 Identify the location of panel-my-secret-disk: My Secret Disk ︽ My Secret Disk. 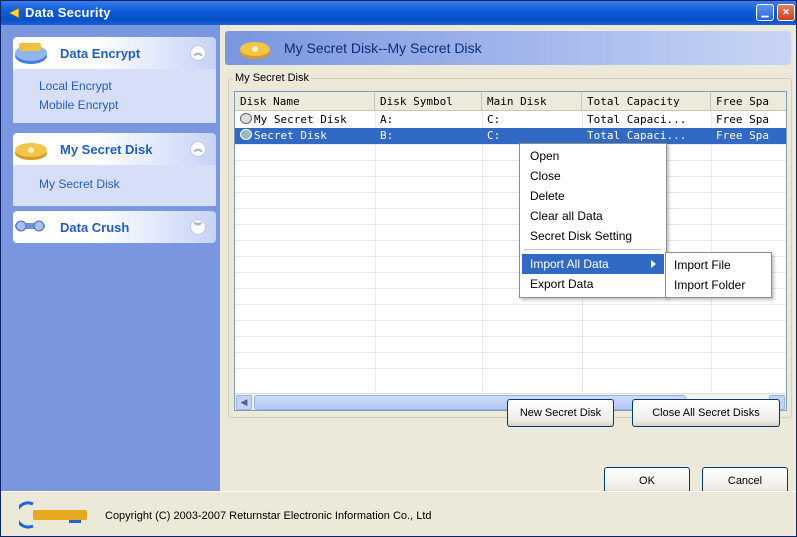
(114, 169).